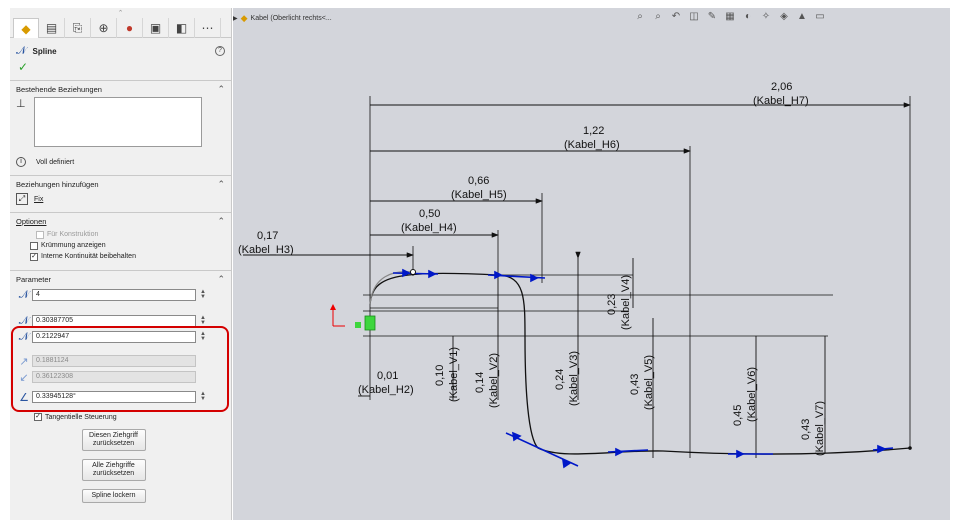  Describe the element at coordinates (120, 369) in the screenshot. I see `highlight-box` at that location.